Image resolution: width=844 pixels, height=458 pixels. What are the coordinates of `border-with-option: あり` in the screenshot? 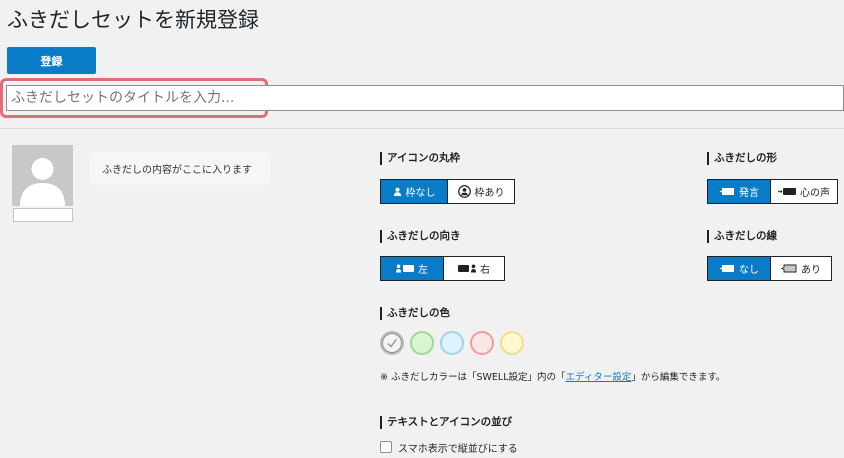 It's located at (800, 268).